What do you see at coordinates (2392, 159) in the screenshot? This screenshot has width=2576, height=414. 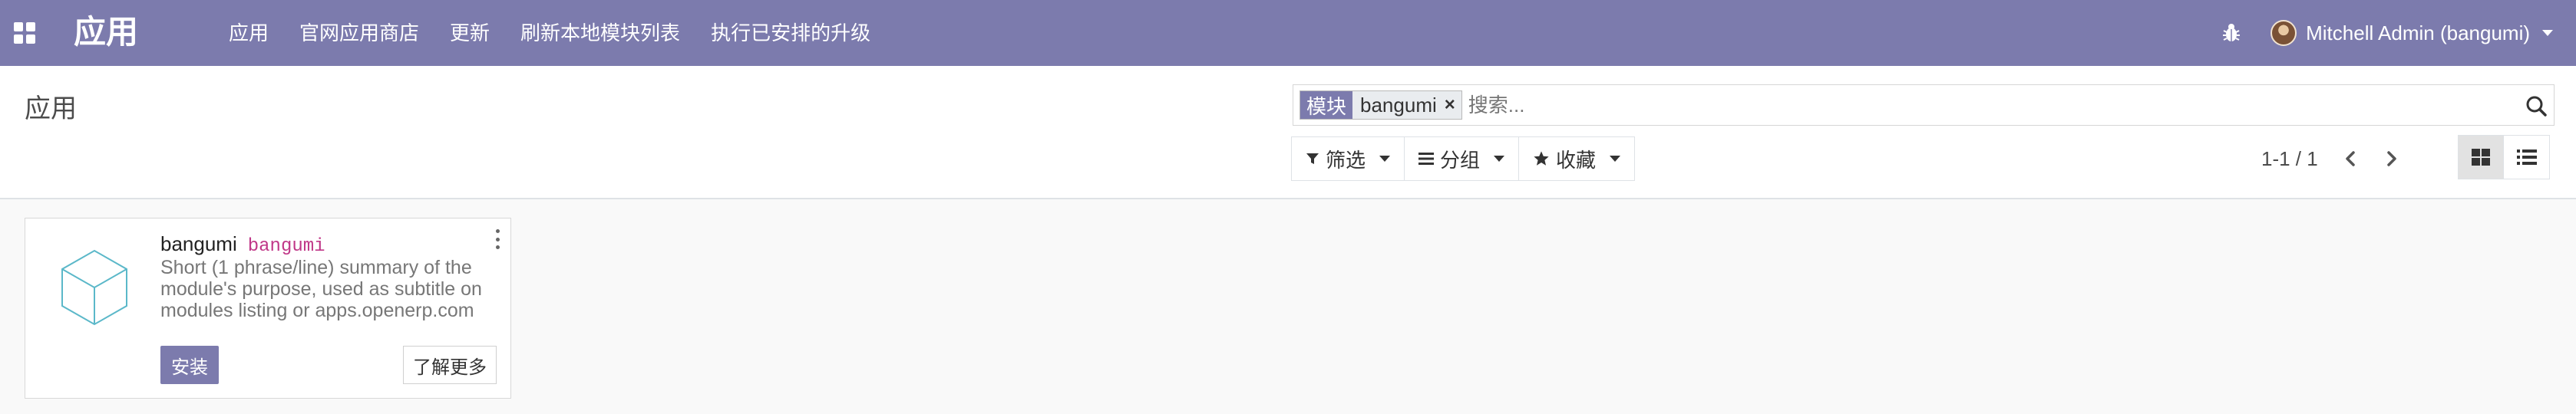 I see `chevron-right-icon` at bounding box center [2392, 159].